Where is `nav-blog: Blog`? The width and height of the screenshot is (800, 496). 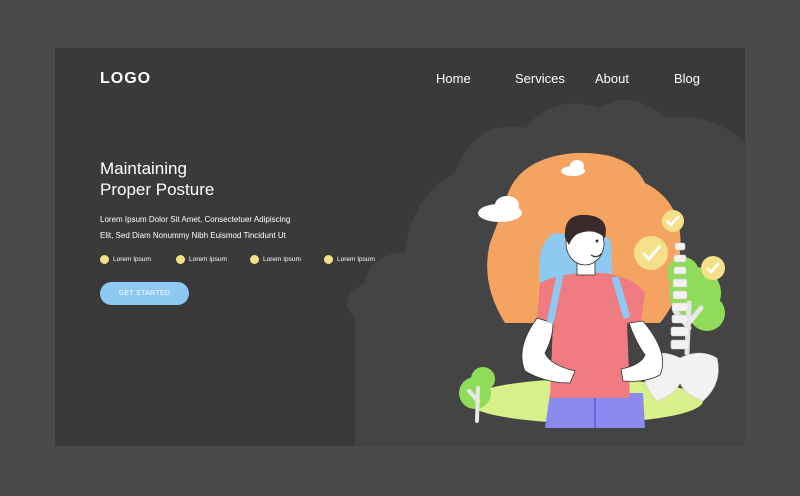 nav-blog: Blog is located at coordinates (687, 78).